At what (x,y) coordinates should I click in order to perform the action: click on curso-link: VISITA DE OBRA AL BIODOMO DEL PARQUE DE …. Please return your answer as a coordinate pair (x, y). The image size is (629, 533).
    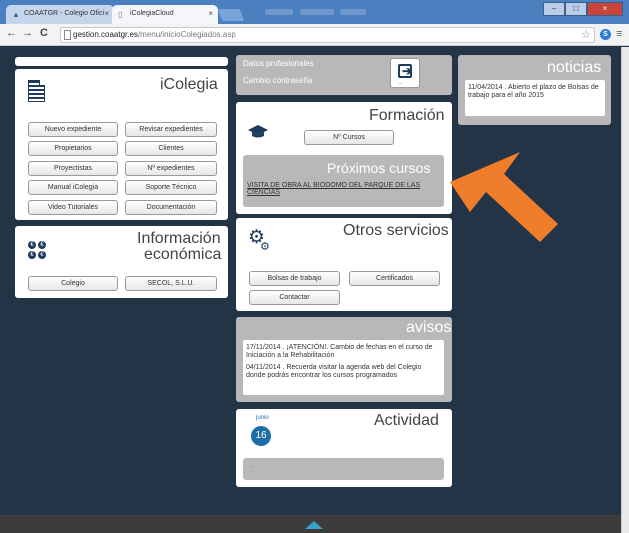
    Looking at the image, I should click on (344, 189).